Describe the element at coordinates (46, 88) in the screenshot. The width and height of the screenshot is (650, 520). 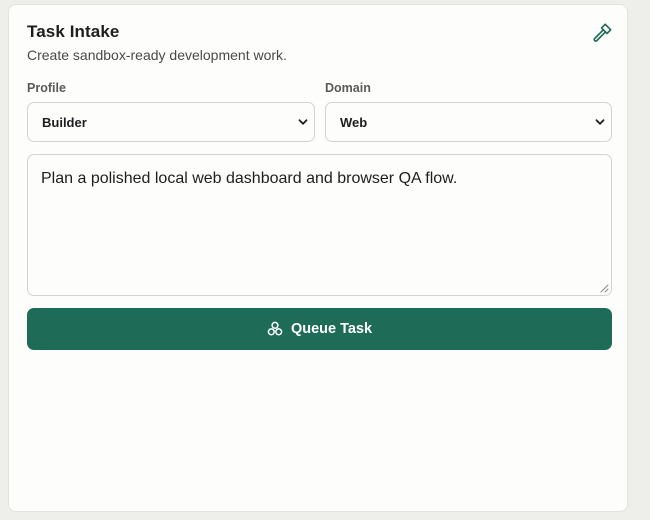
I see `profile-label: Profile` at that location.